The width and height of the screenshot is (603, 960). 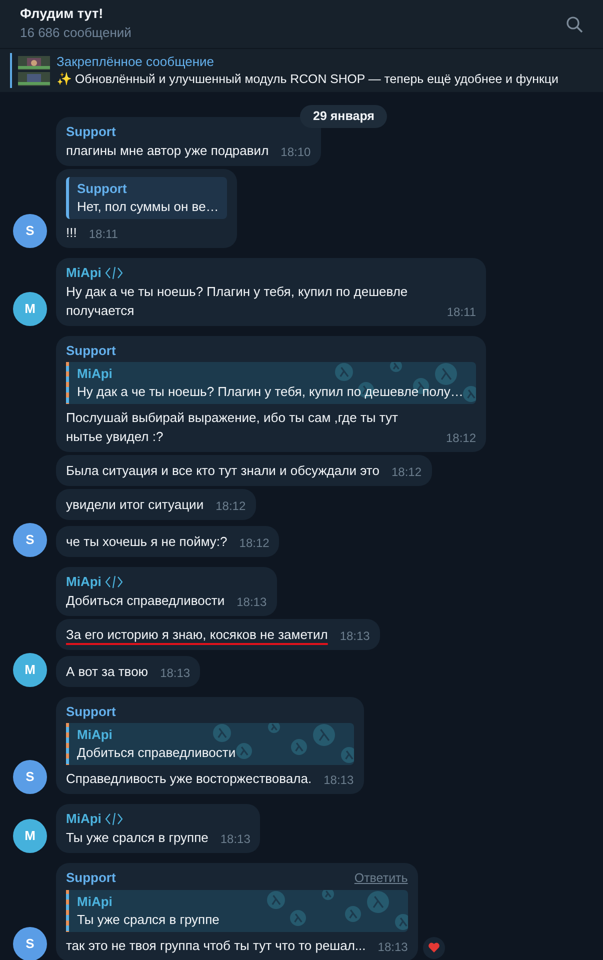 What do you see at coordinates (189, 779) in the screenshot?
I see `message-text: Справедливость уже восторжествовала.` at bounding box center [189, 779].